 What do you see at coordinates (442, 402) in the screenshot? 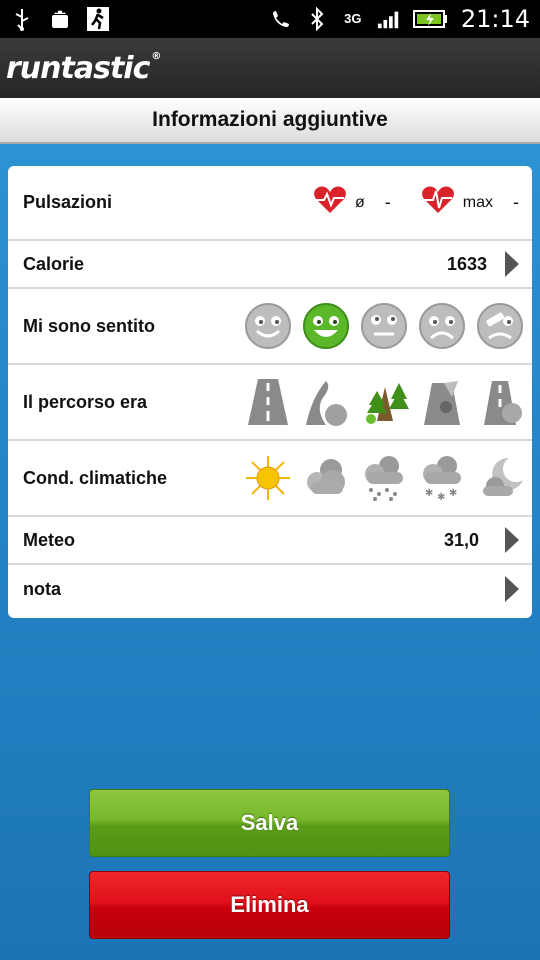
I see `trail-icon` at bounding box center [442, 402].